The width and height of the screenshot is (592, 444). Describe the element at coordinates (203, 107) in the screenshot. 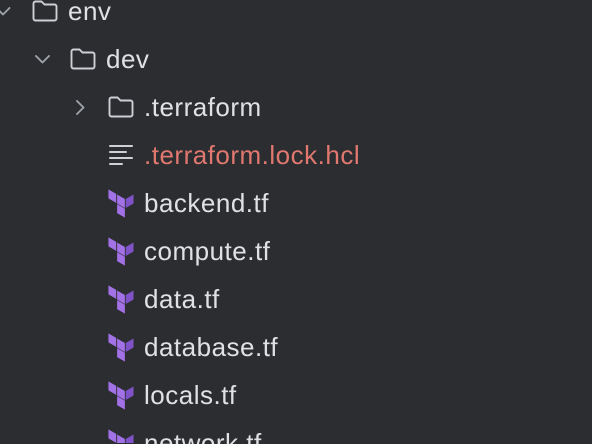

I see `tree-item-label: .terraform` at that location.